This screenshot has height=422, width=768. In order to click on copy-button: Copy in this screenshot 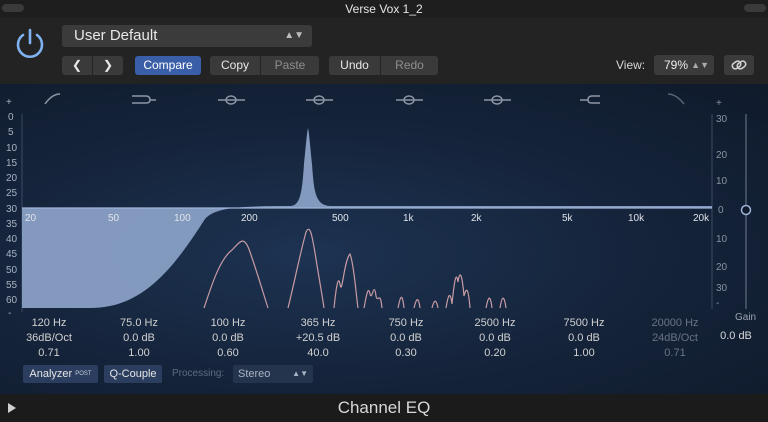, I will do `click(235, 65)`.